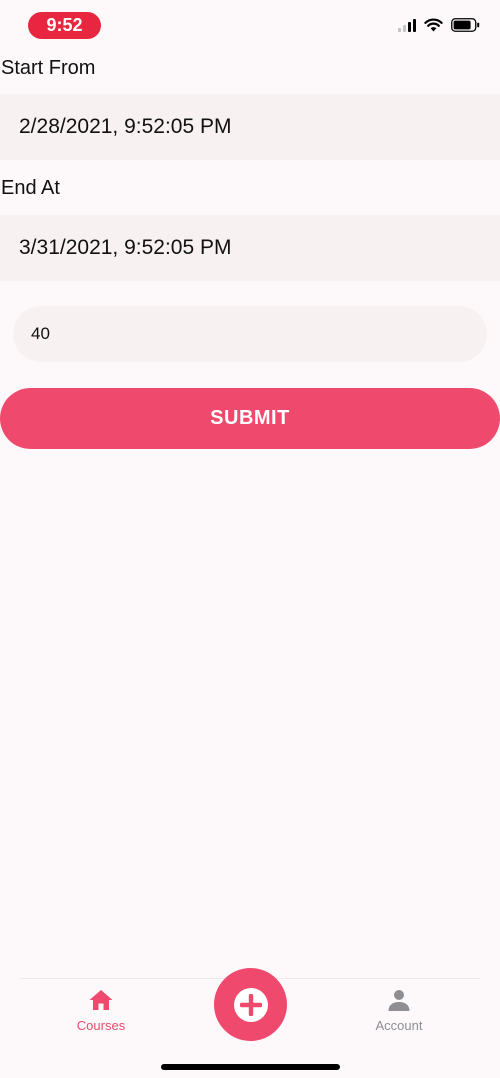 This screenshot has height=1078, width=500. Describe the element at coordinates (101, 1025) in the screenshot. I see `tab-courses-label: Courses` at that location.